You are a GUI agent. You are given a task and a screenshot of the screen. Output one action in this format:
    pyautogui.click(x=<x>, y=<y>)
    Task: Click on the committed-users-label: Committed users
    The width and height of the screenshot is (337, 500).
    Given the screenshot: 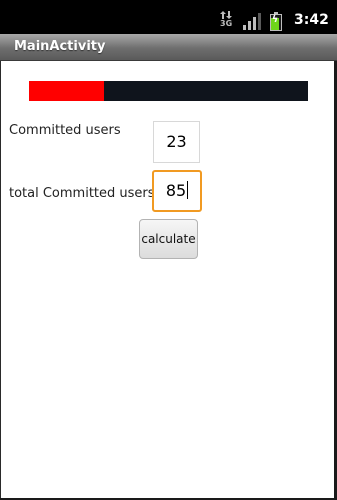 What is the action you would take?
    pyautogui.click(x=65, y=130)
    